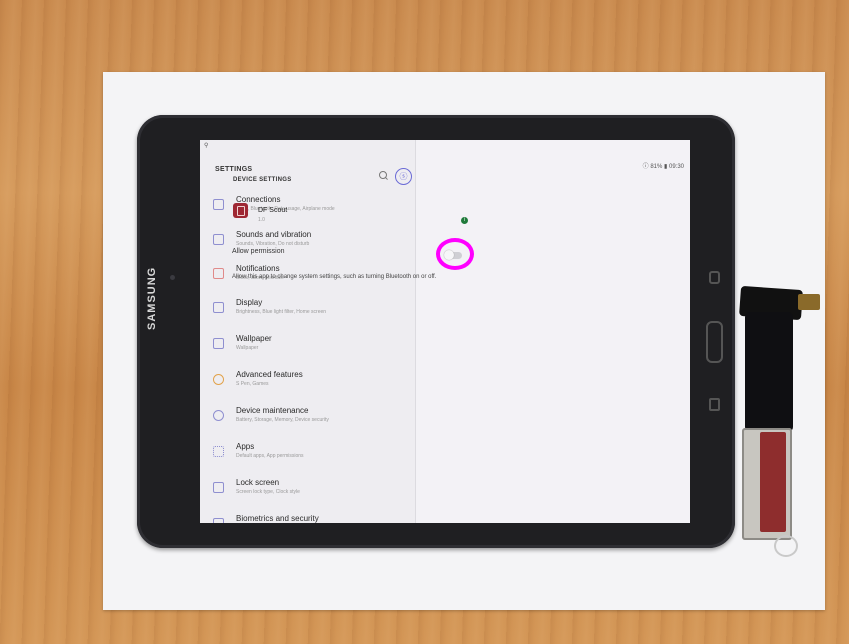 This screenshot has width=849, height=644. I want to click on usb-label-sticker, so click(773, 482).